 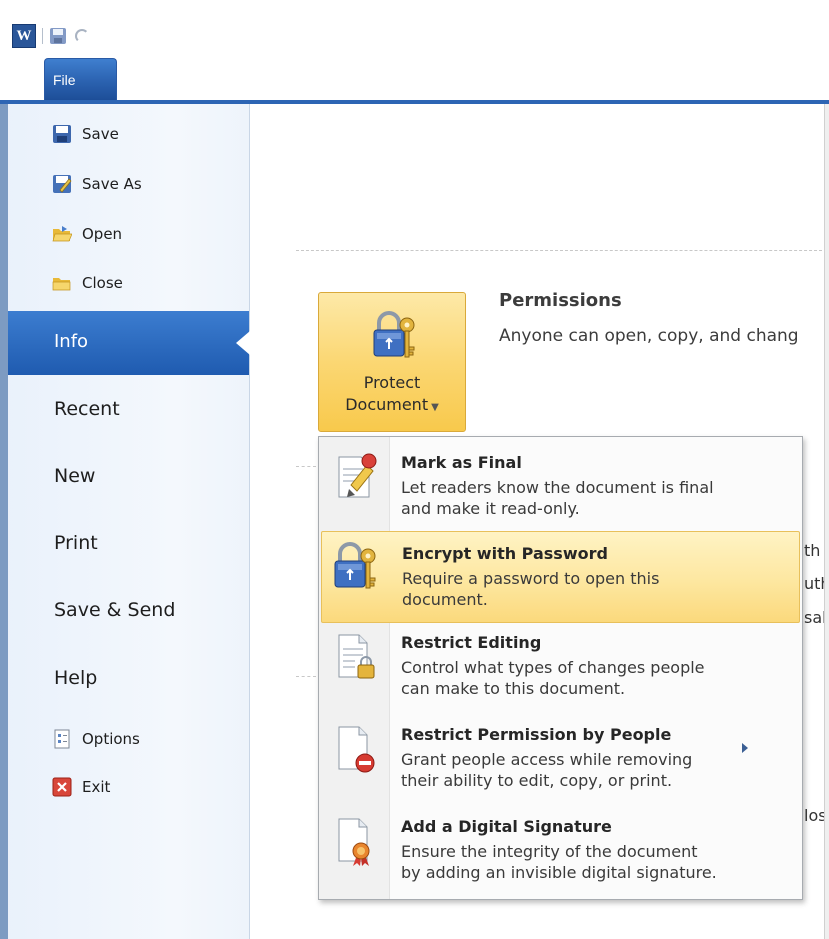 I want to click on open-command: Open, so click(x=87, y=234).